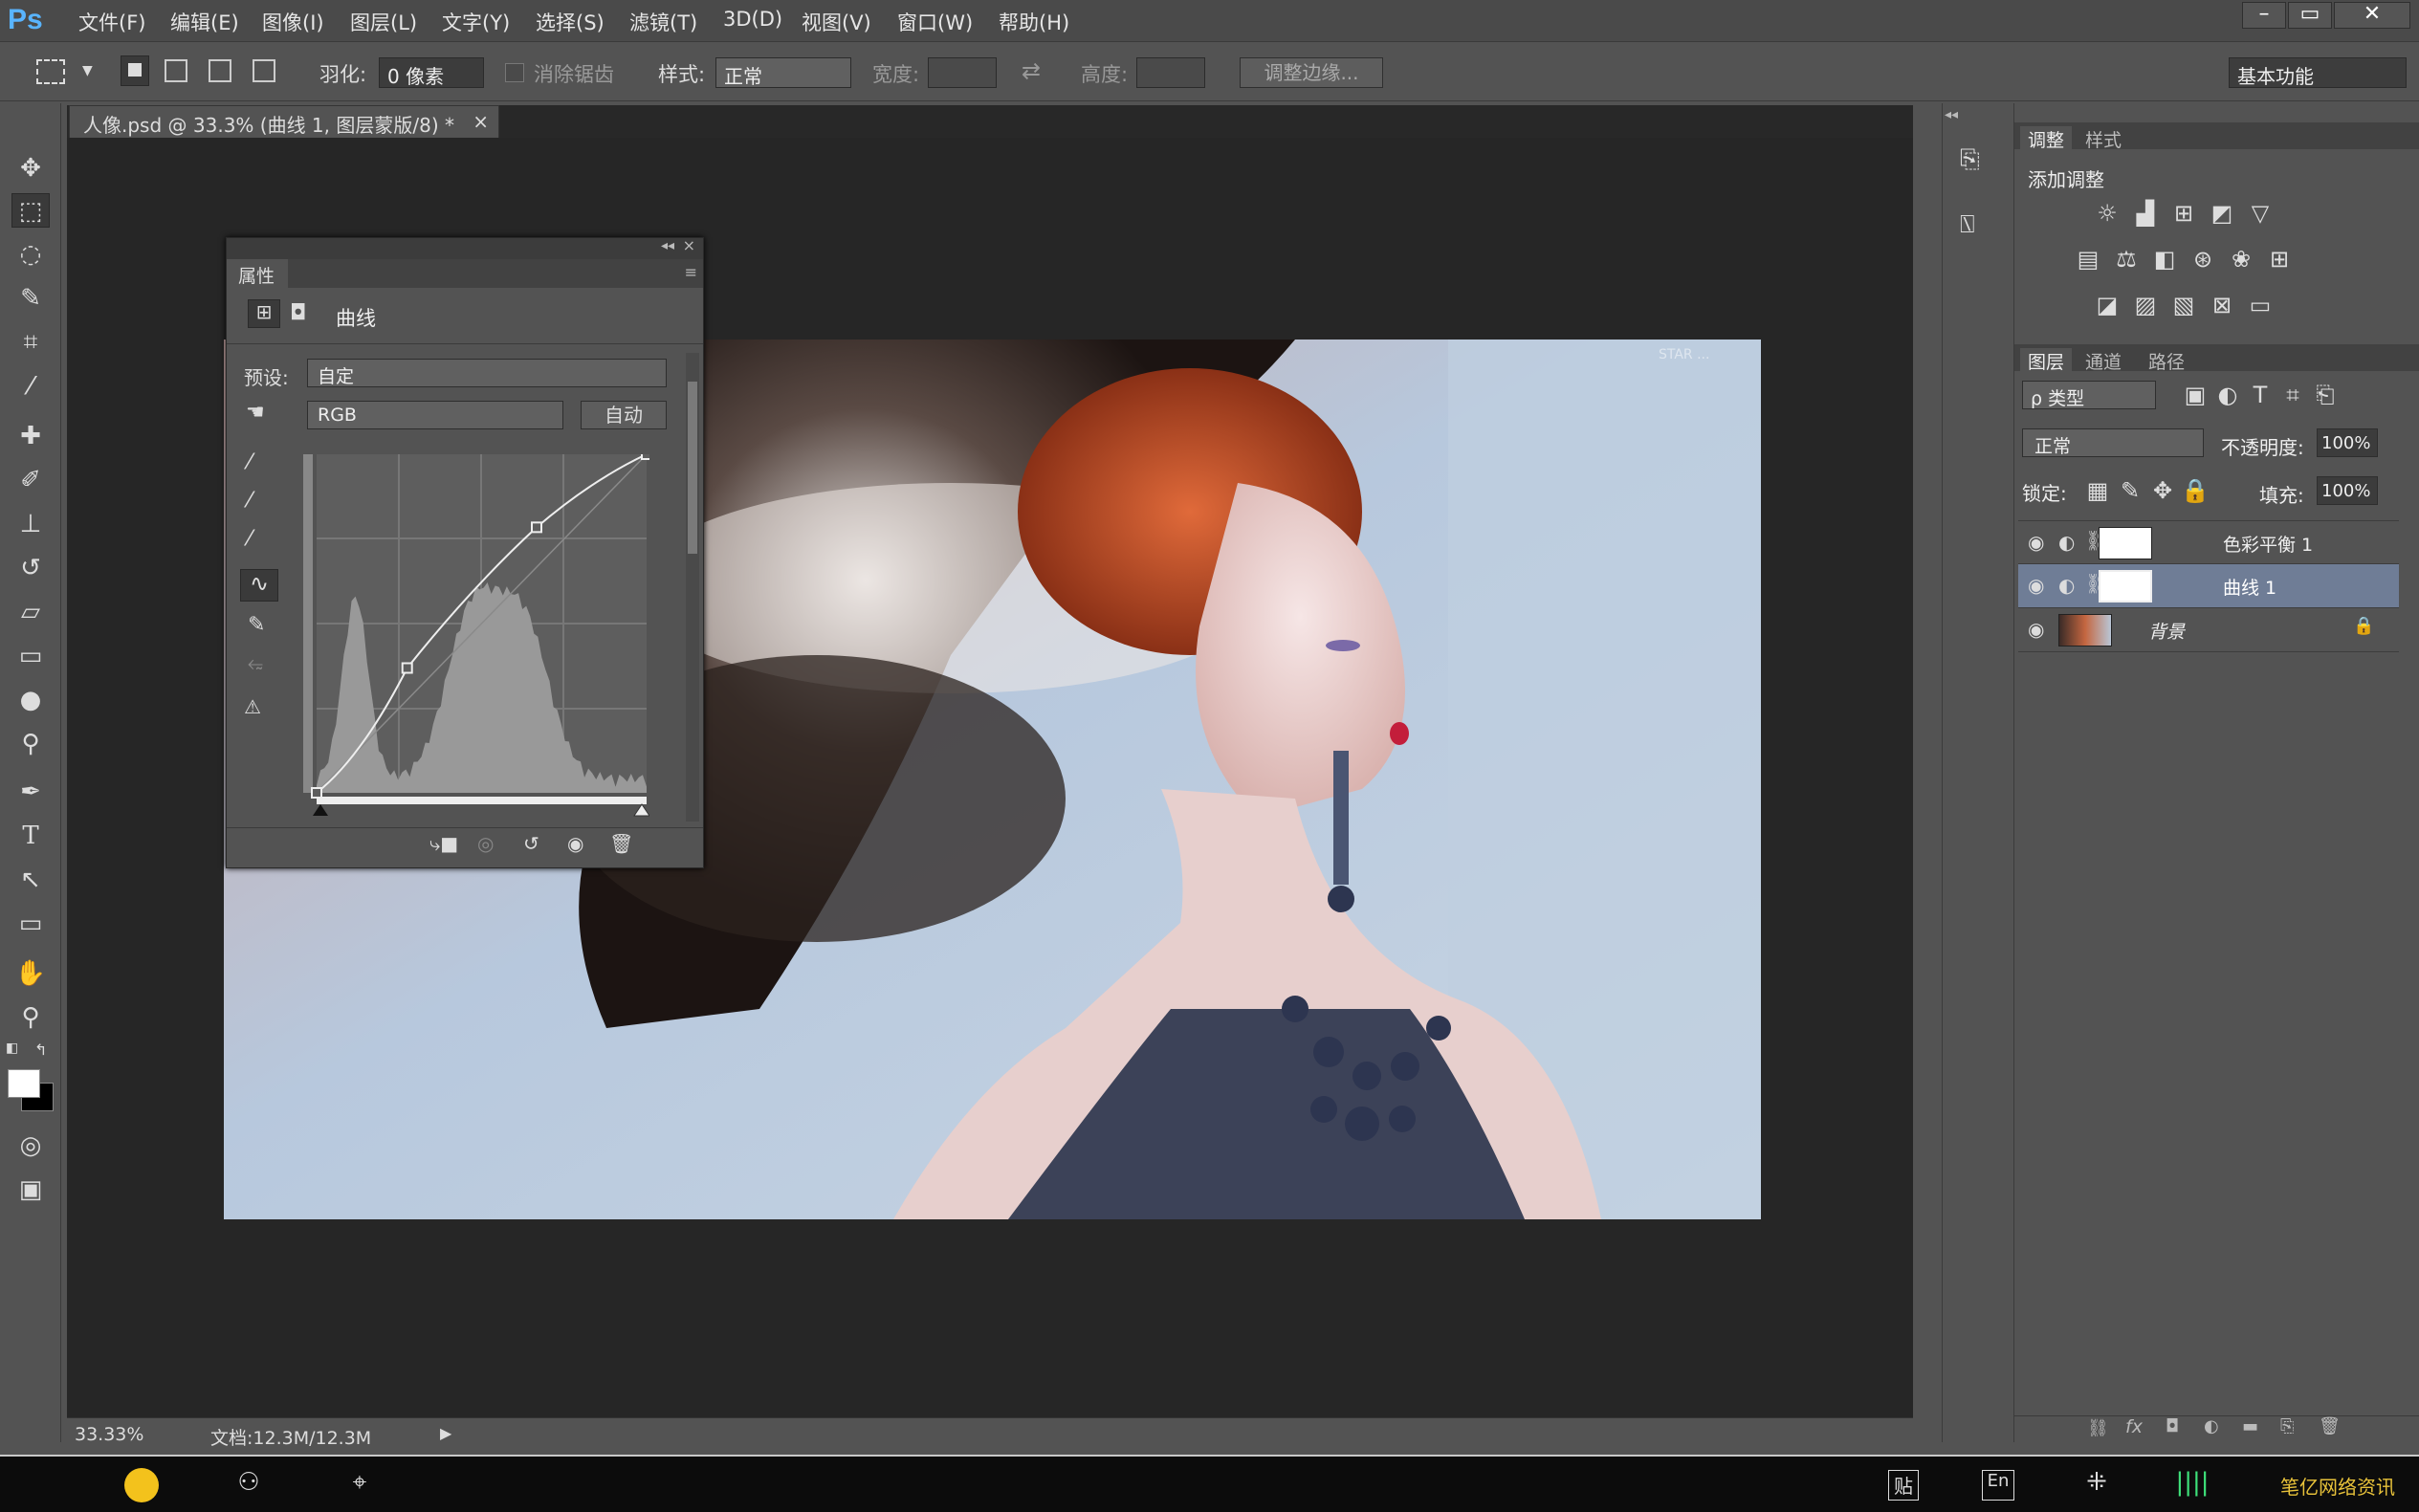  Describe the element at coordinates (141, 1485) in the screenshot. I see `status-circle-icon` at that location.